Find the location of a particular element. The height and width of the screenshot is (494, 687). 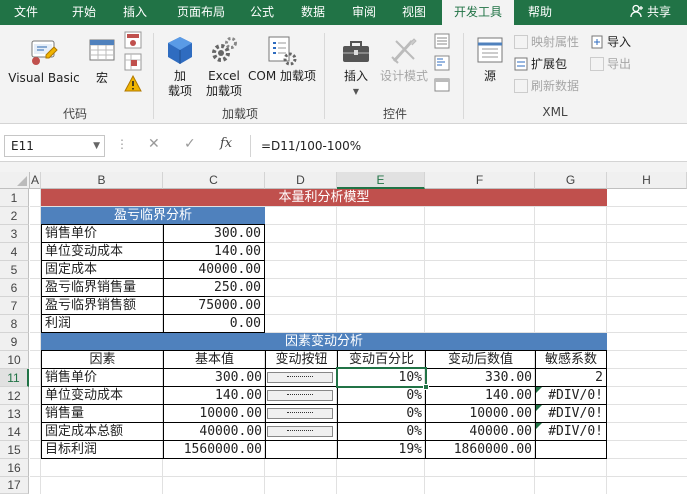

expansion-packs-button: 扩展包 is located at coordinates (540, 64).